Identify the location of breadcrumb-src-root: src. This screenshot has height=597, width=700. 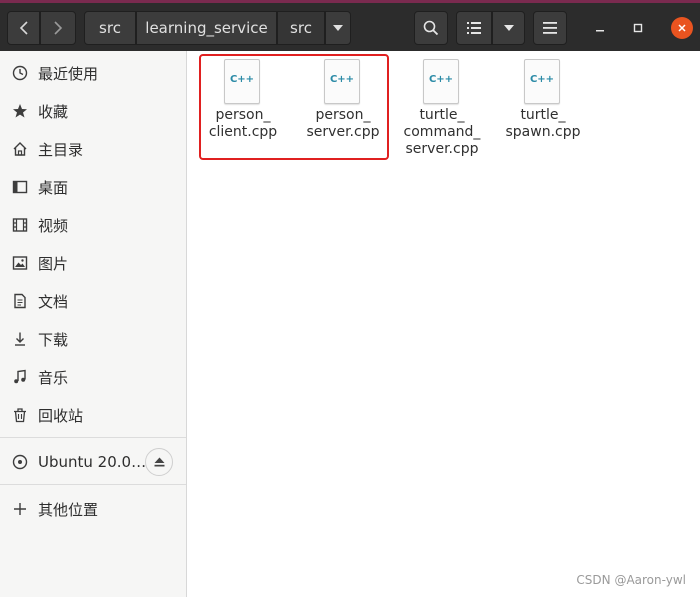
(110, 28).